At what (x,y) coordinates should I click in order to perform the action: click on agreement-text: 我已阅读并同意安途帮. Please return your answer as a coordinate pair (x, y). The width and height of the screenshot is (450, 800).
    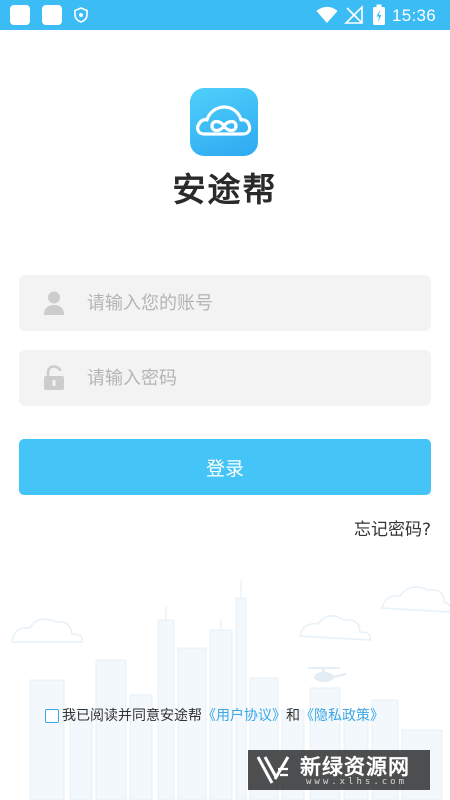
    Looking at the image, I should click on (132, 716).